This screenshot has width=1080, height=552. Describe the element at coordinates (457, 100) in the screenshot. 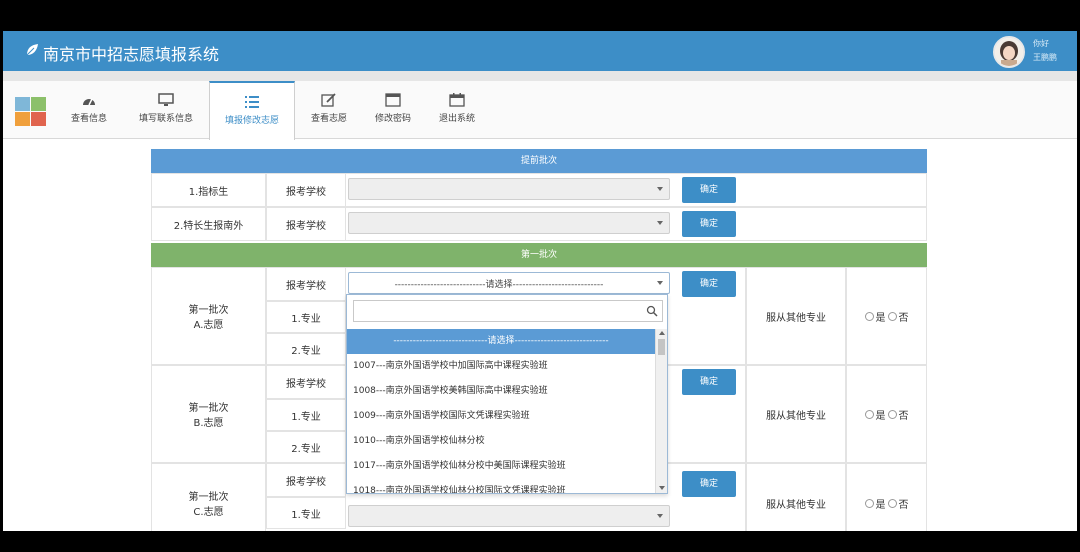

I see `calendar-icon` at that location.